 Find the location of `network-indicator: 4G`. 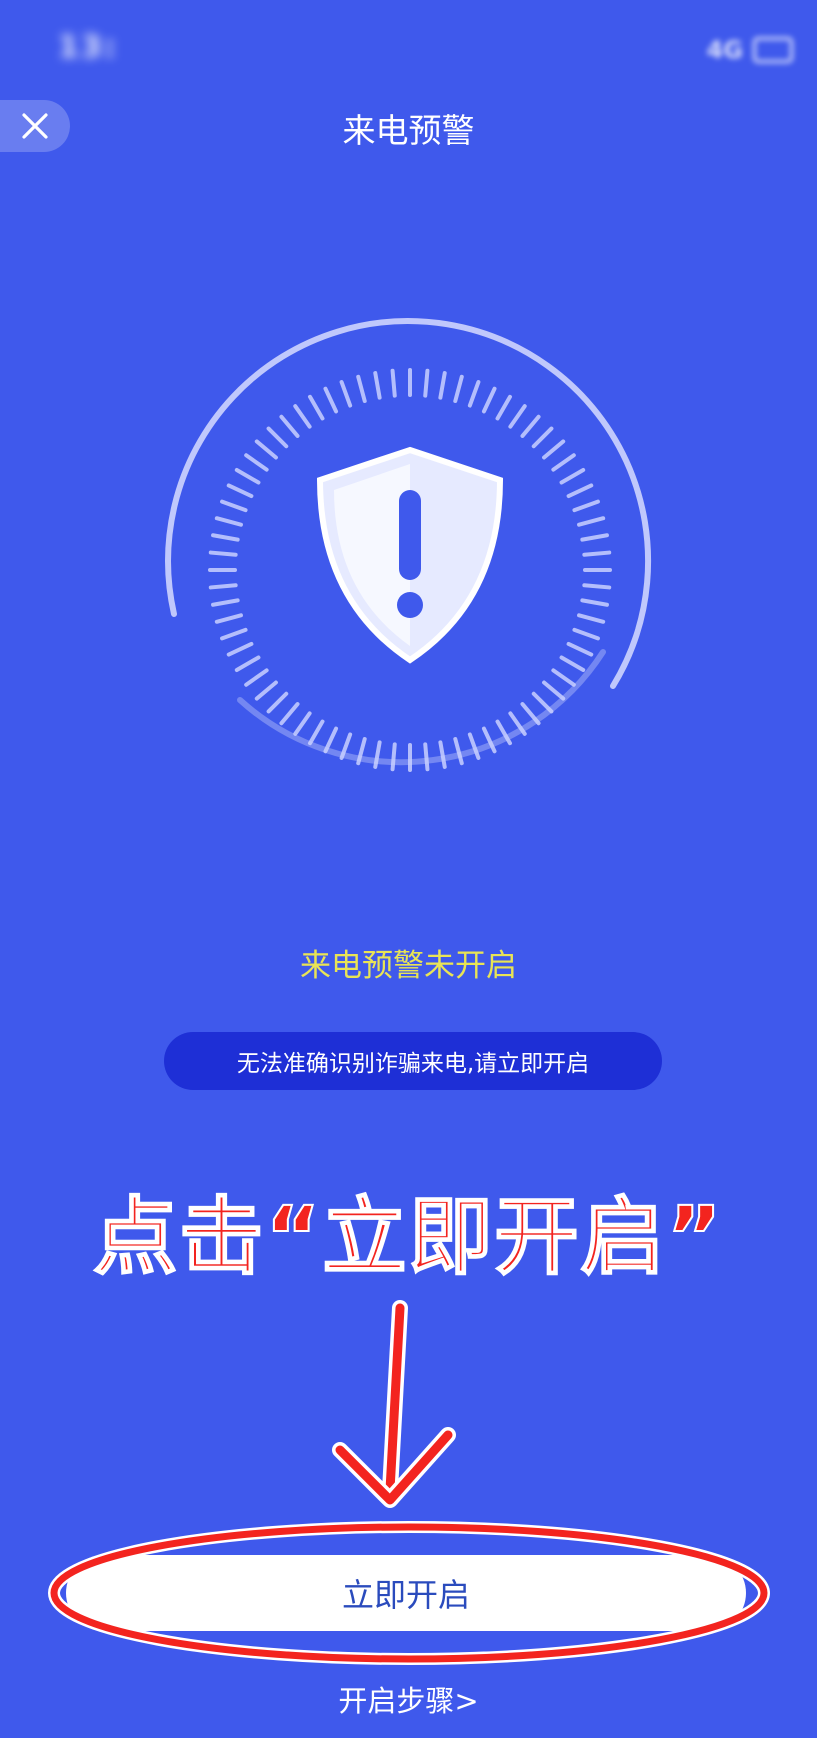

network-indicator: 4G is located at coordinates (724, 50).